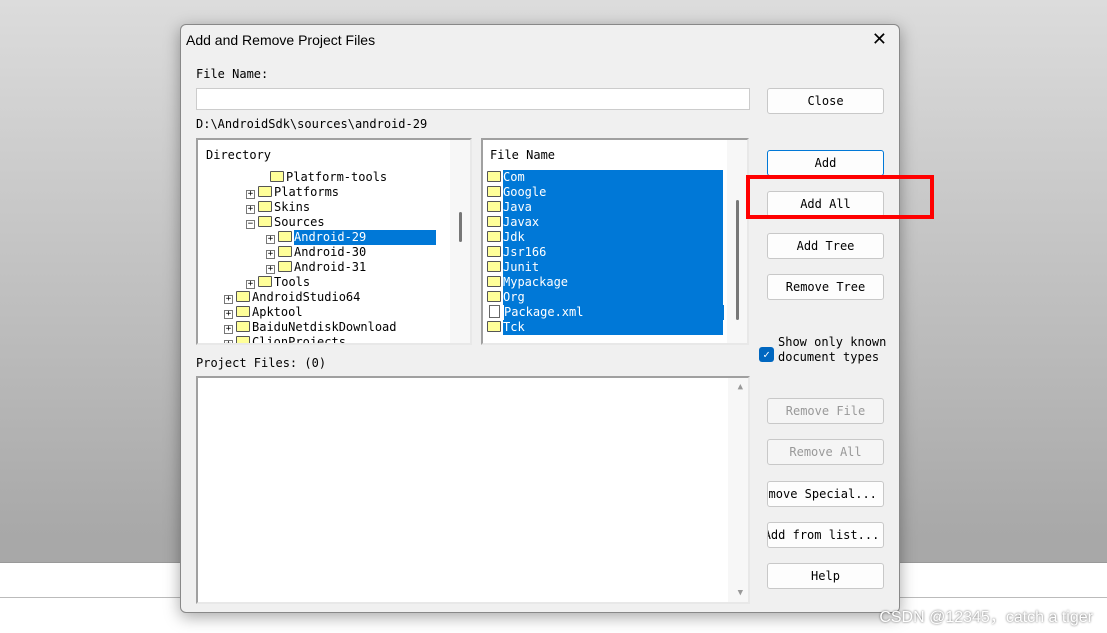 Image resolution: width=1107 pixels, height=633 pixels. What do you see at coordinates (292, 192) in the screenshot?
I see `directory-item: + Platforms` at bounding box center [292, 192].